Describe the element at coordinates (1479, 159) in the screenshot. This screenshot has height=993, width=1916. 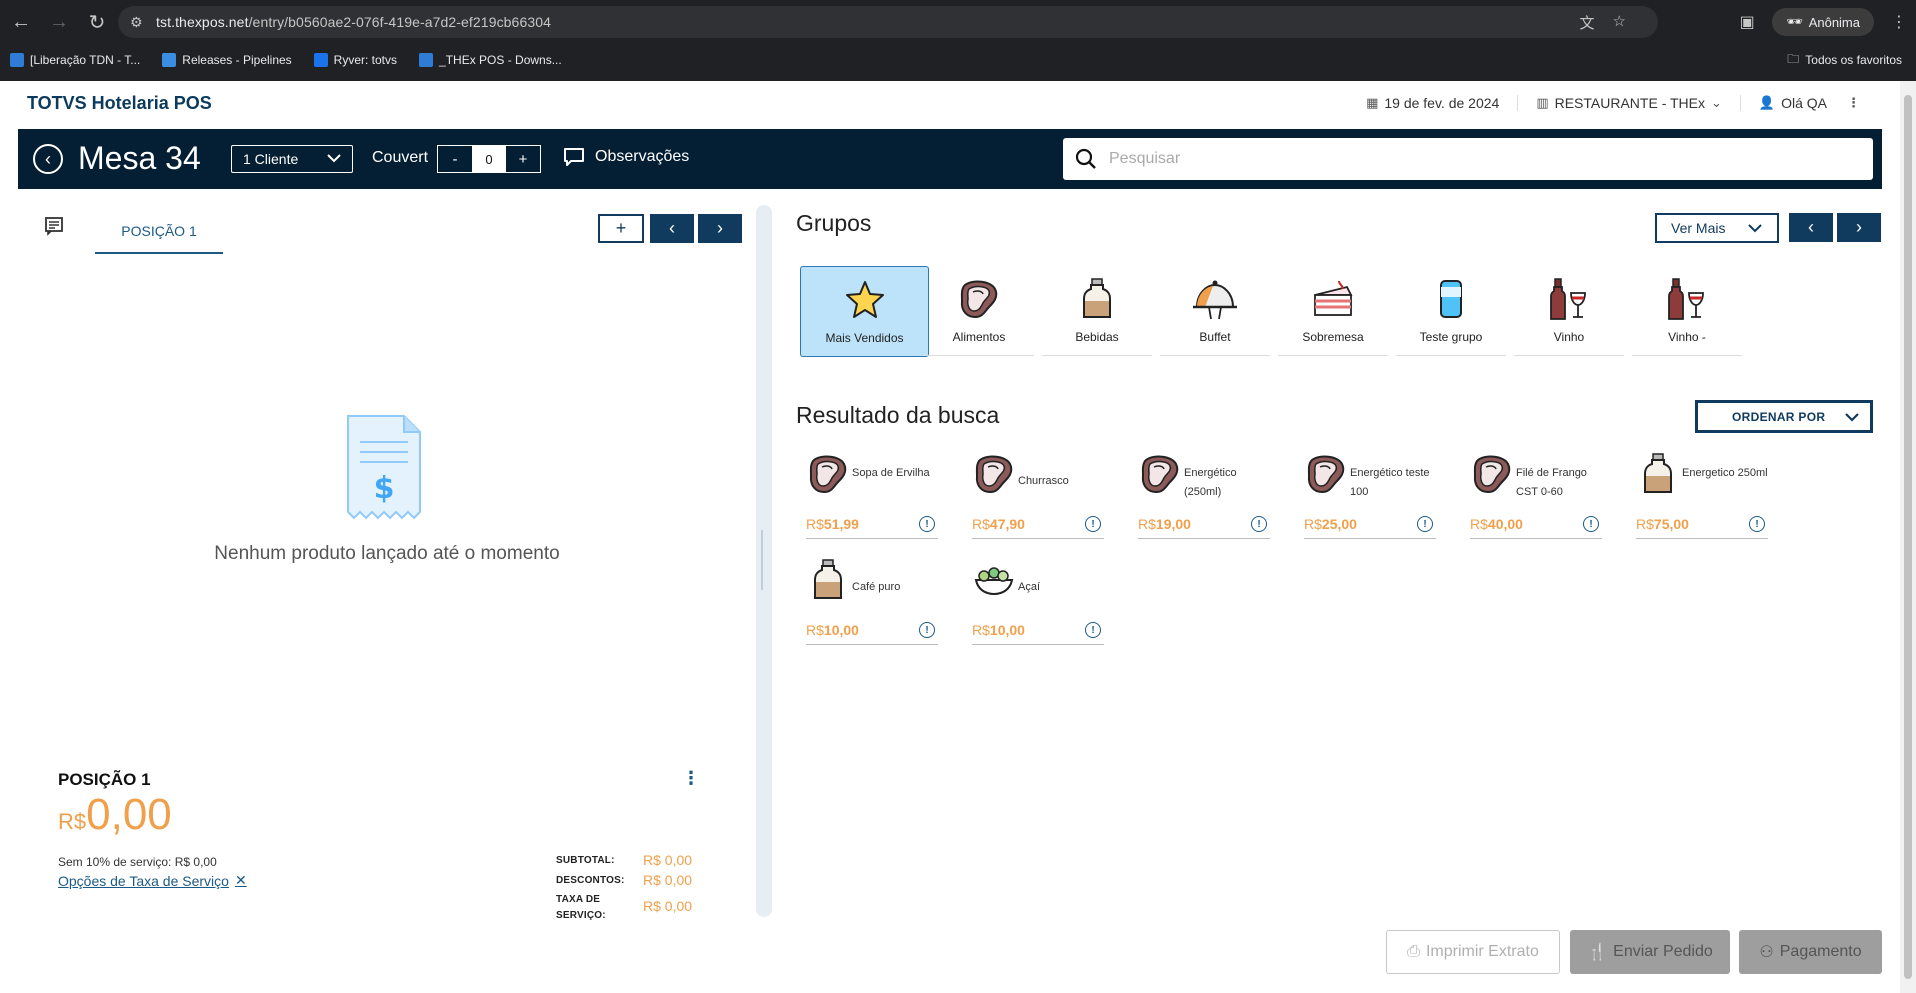
I see `search-input` at that location.